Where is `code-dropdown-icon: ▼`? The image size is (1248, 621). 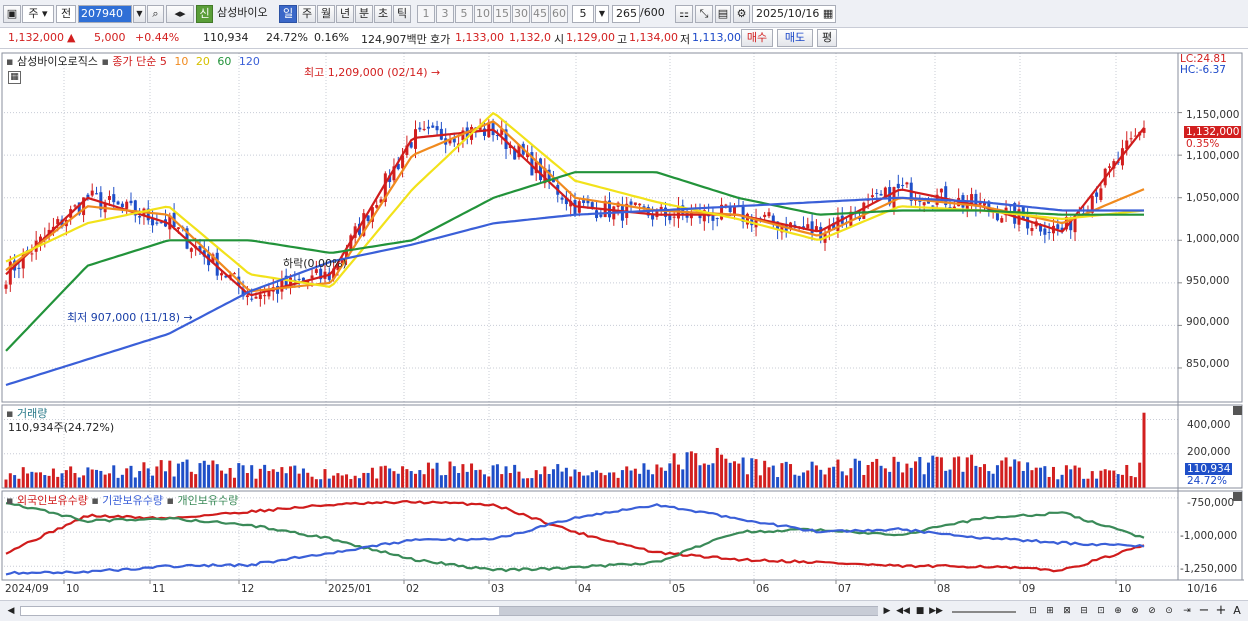 code-dropdown-icon: ▼ is located at coordinates (139, 14).